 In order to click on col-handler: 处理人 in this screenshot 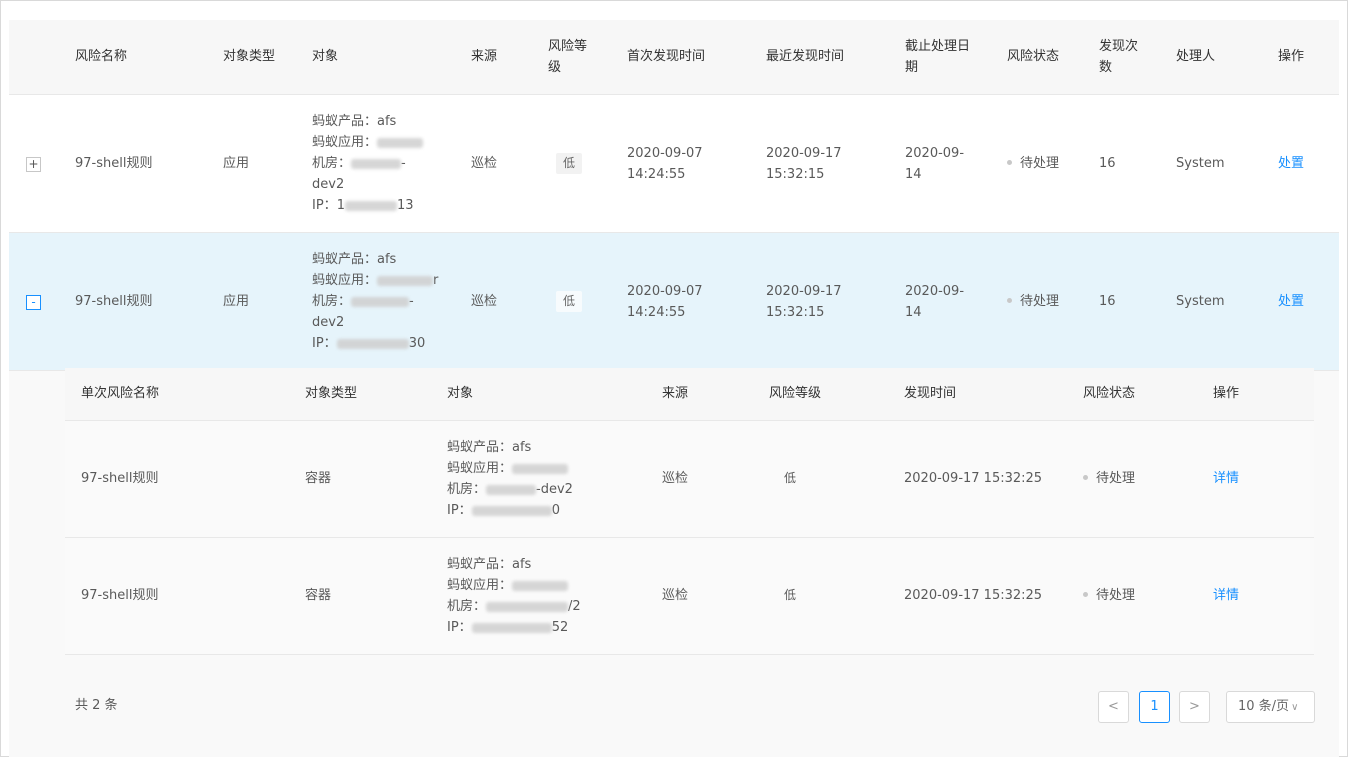, I will do `click(1196, 56)`.